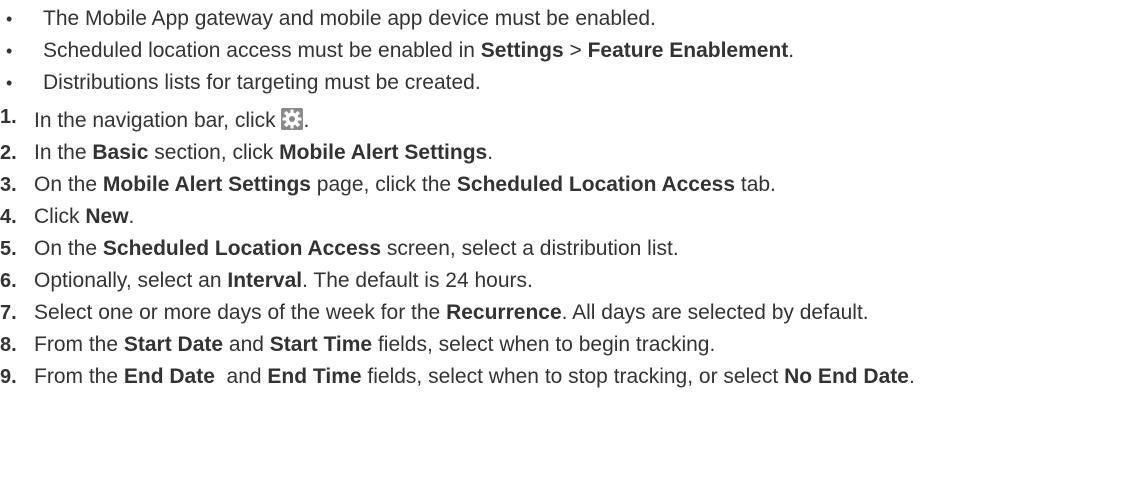 The image size is (1134, 481). I want to click on ui-term: End Date, so click(169, 376).